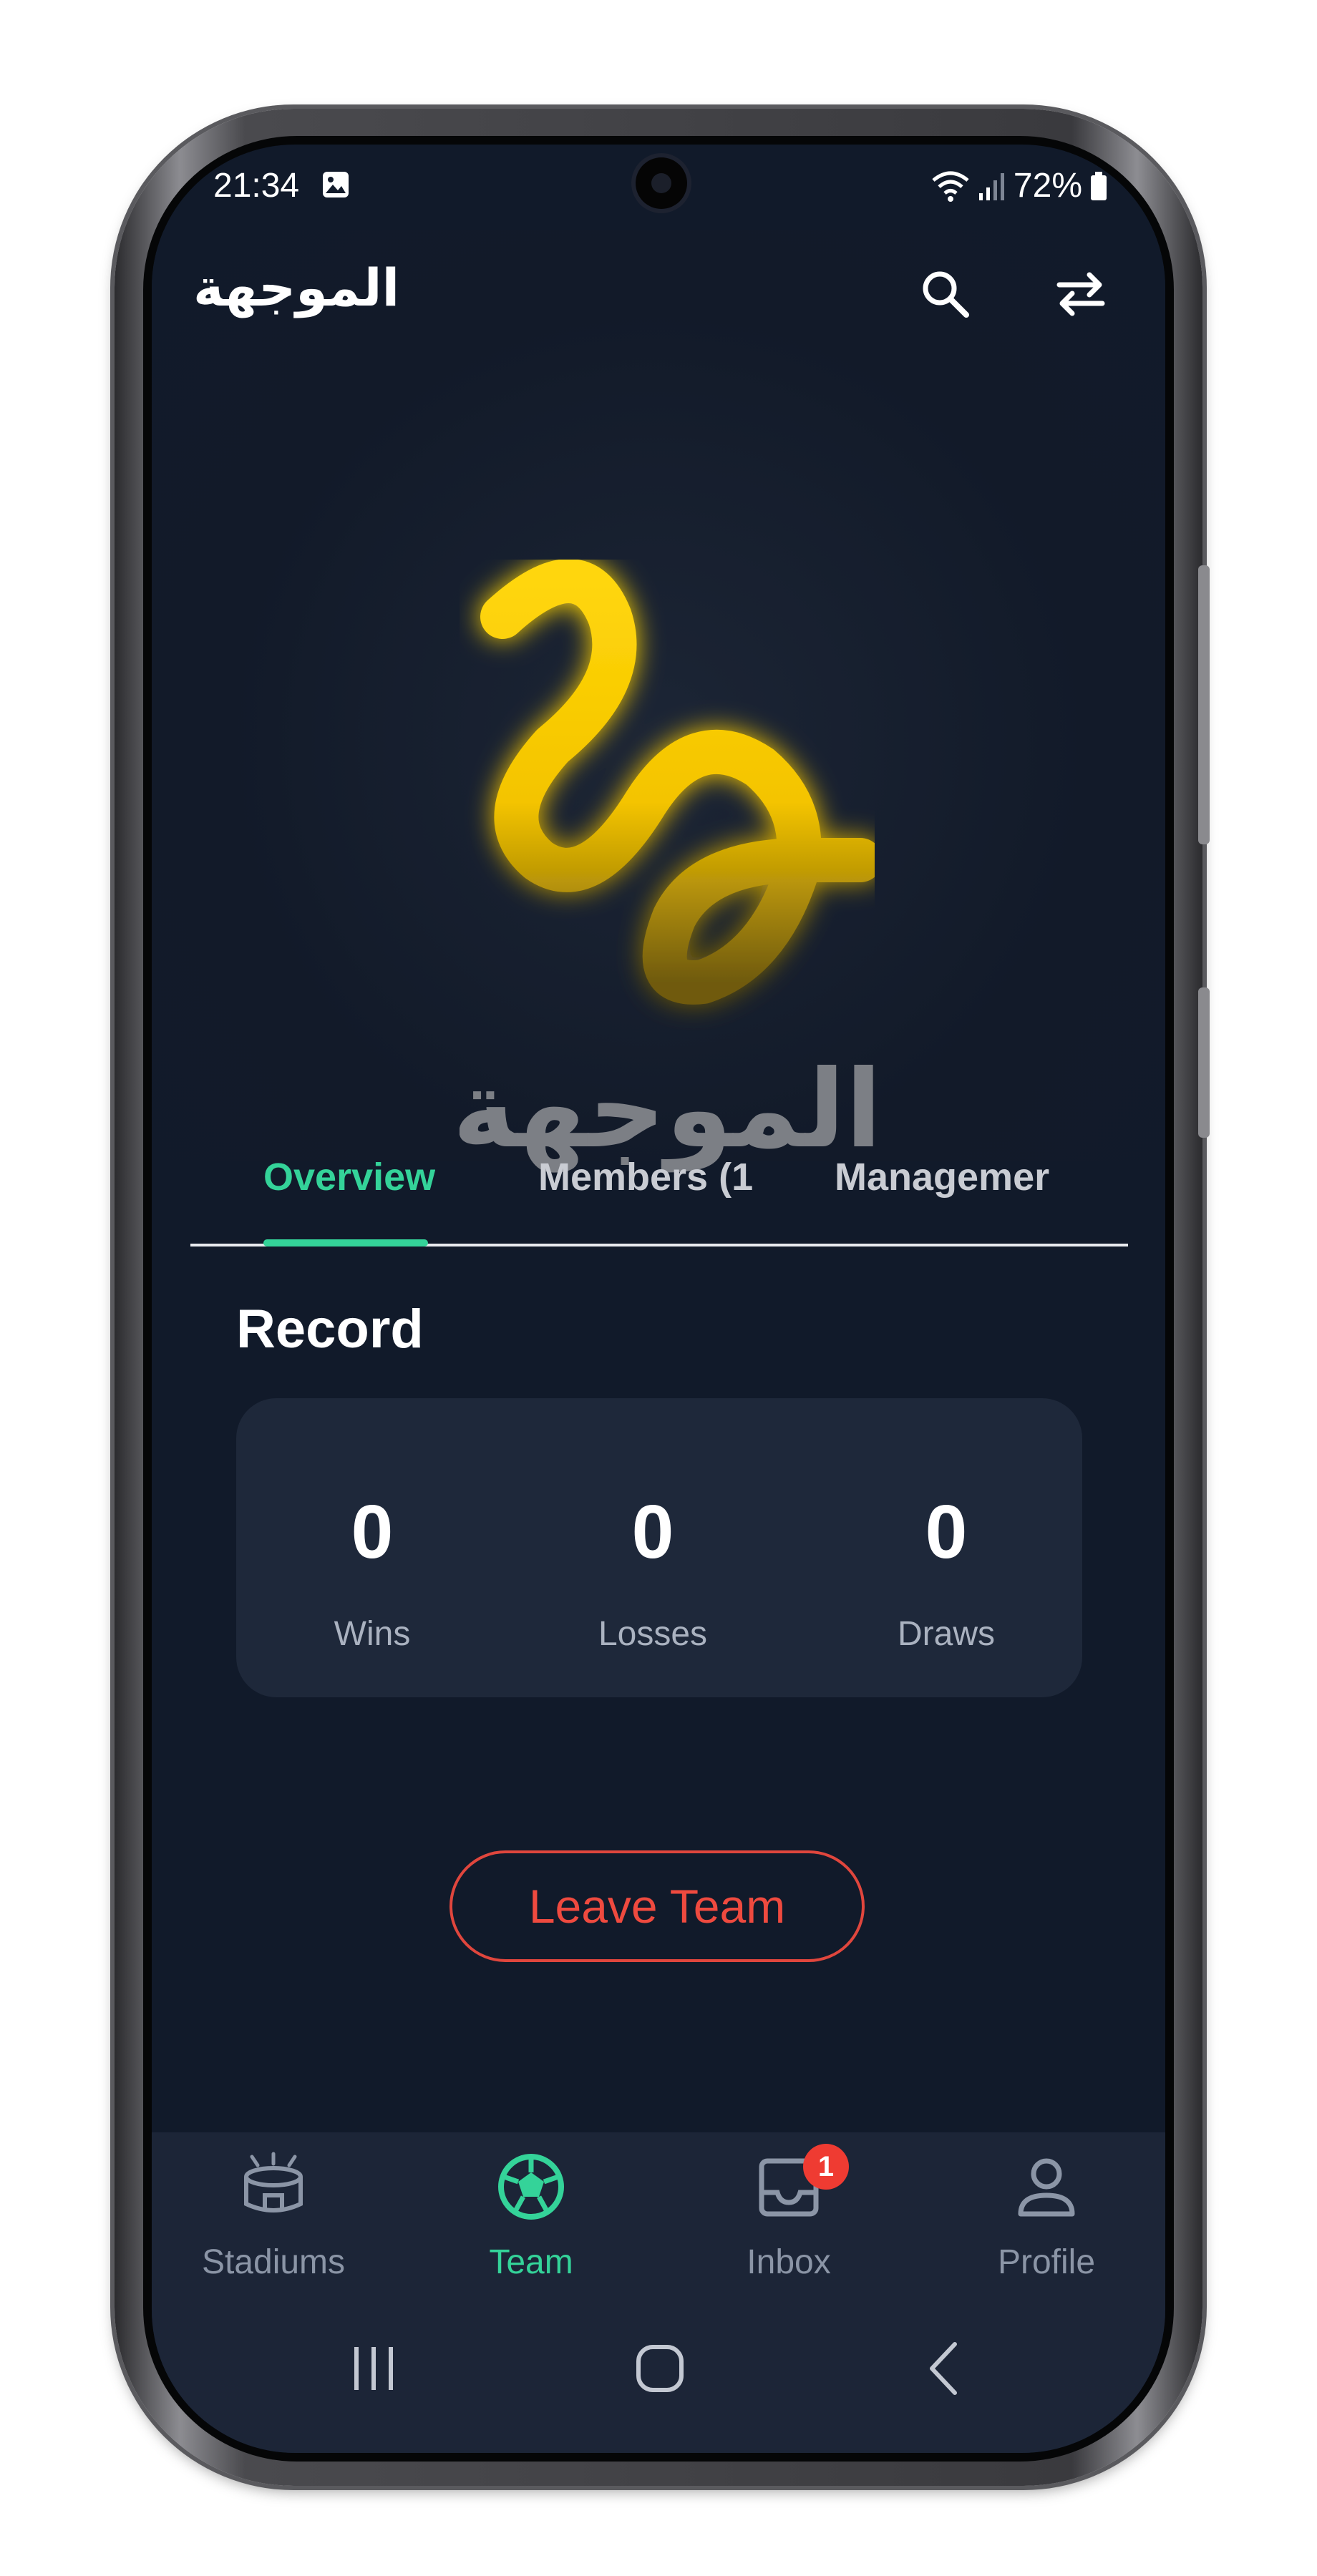 This screenshot has height=2576, width=1317. I want to click on power-button, so click(1204, 1062).